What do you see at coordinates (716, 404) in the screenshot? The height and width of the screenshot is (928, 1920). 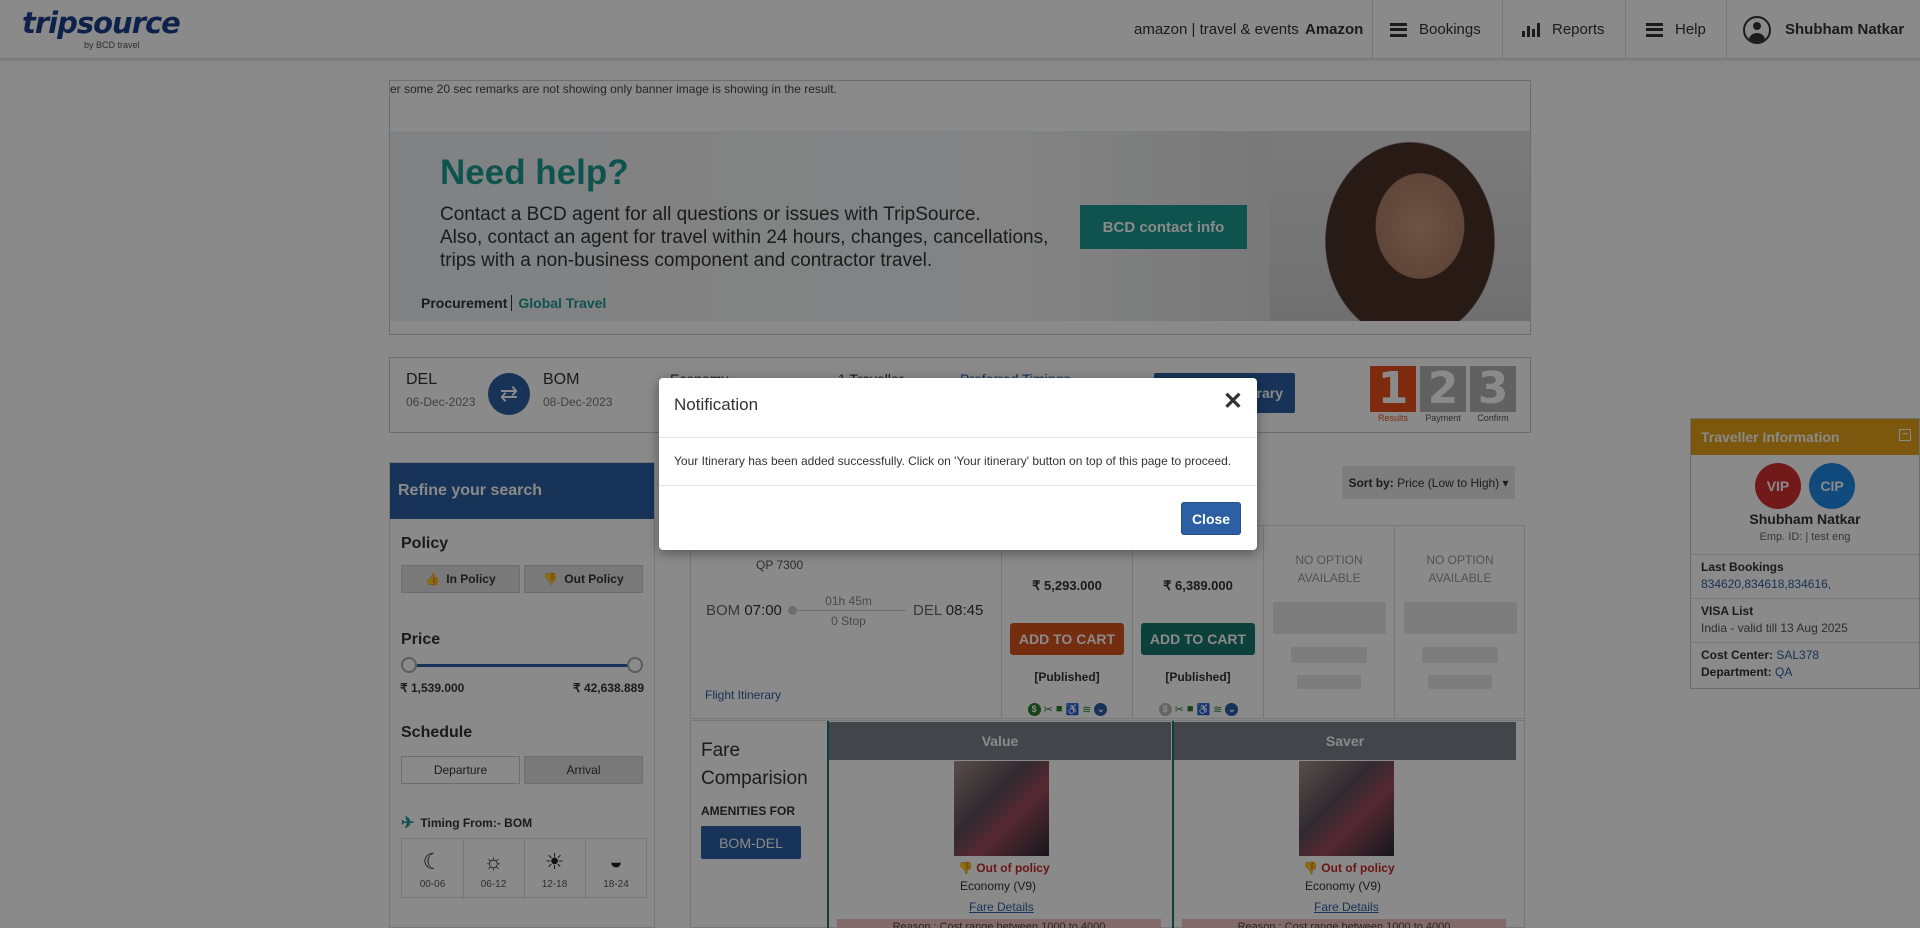 I see `modal-title: Notification` at bounding box center [716, 404].